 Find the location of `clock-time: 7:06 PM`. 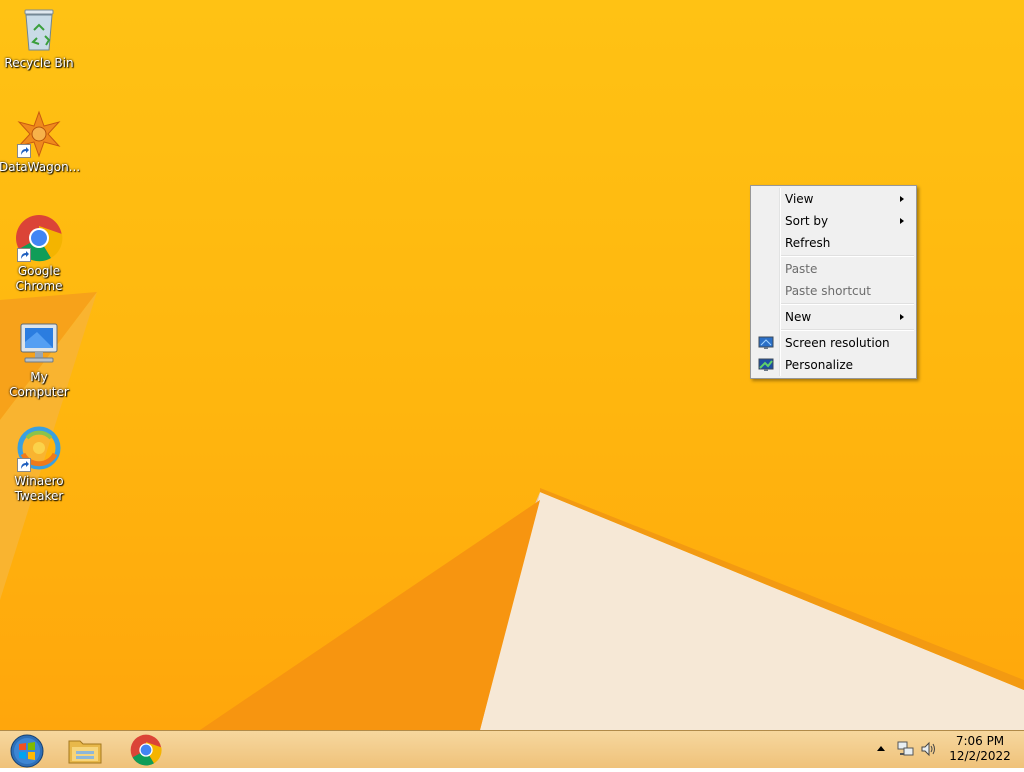

clock-time: 7:06 PM is located at coordinates (980, 741).